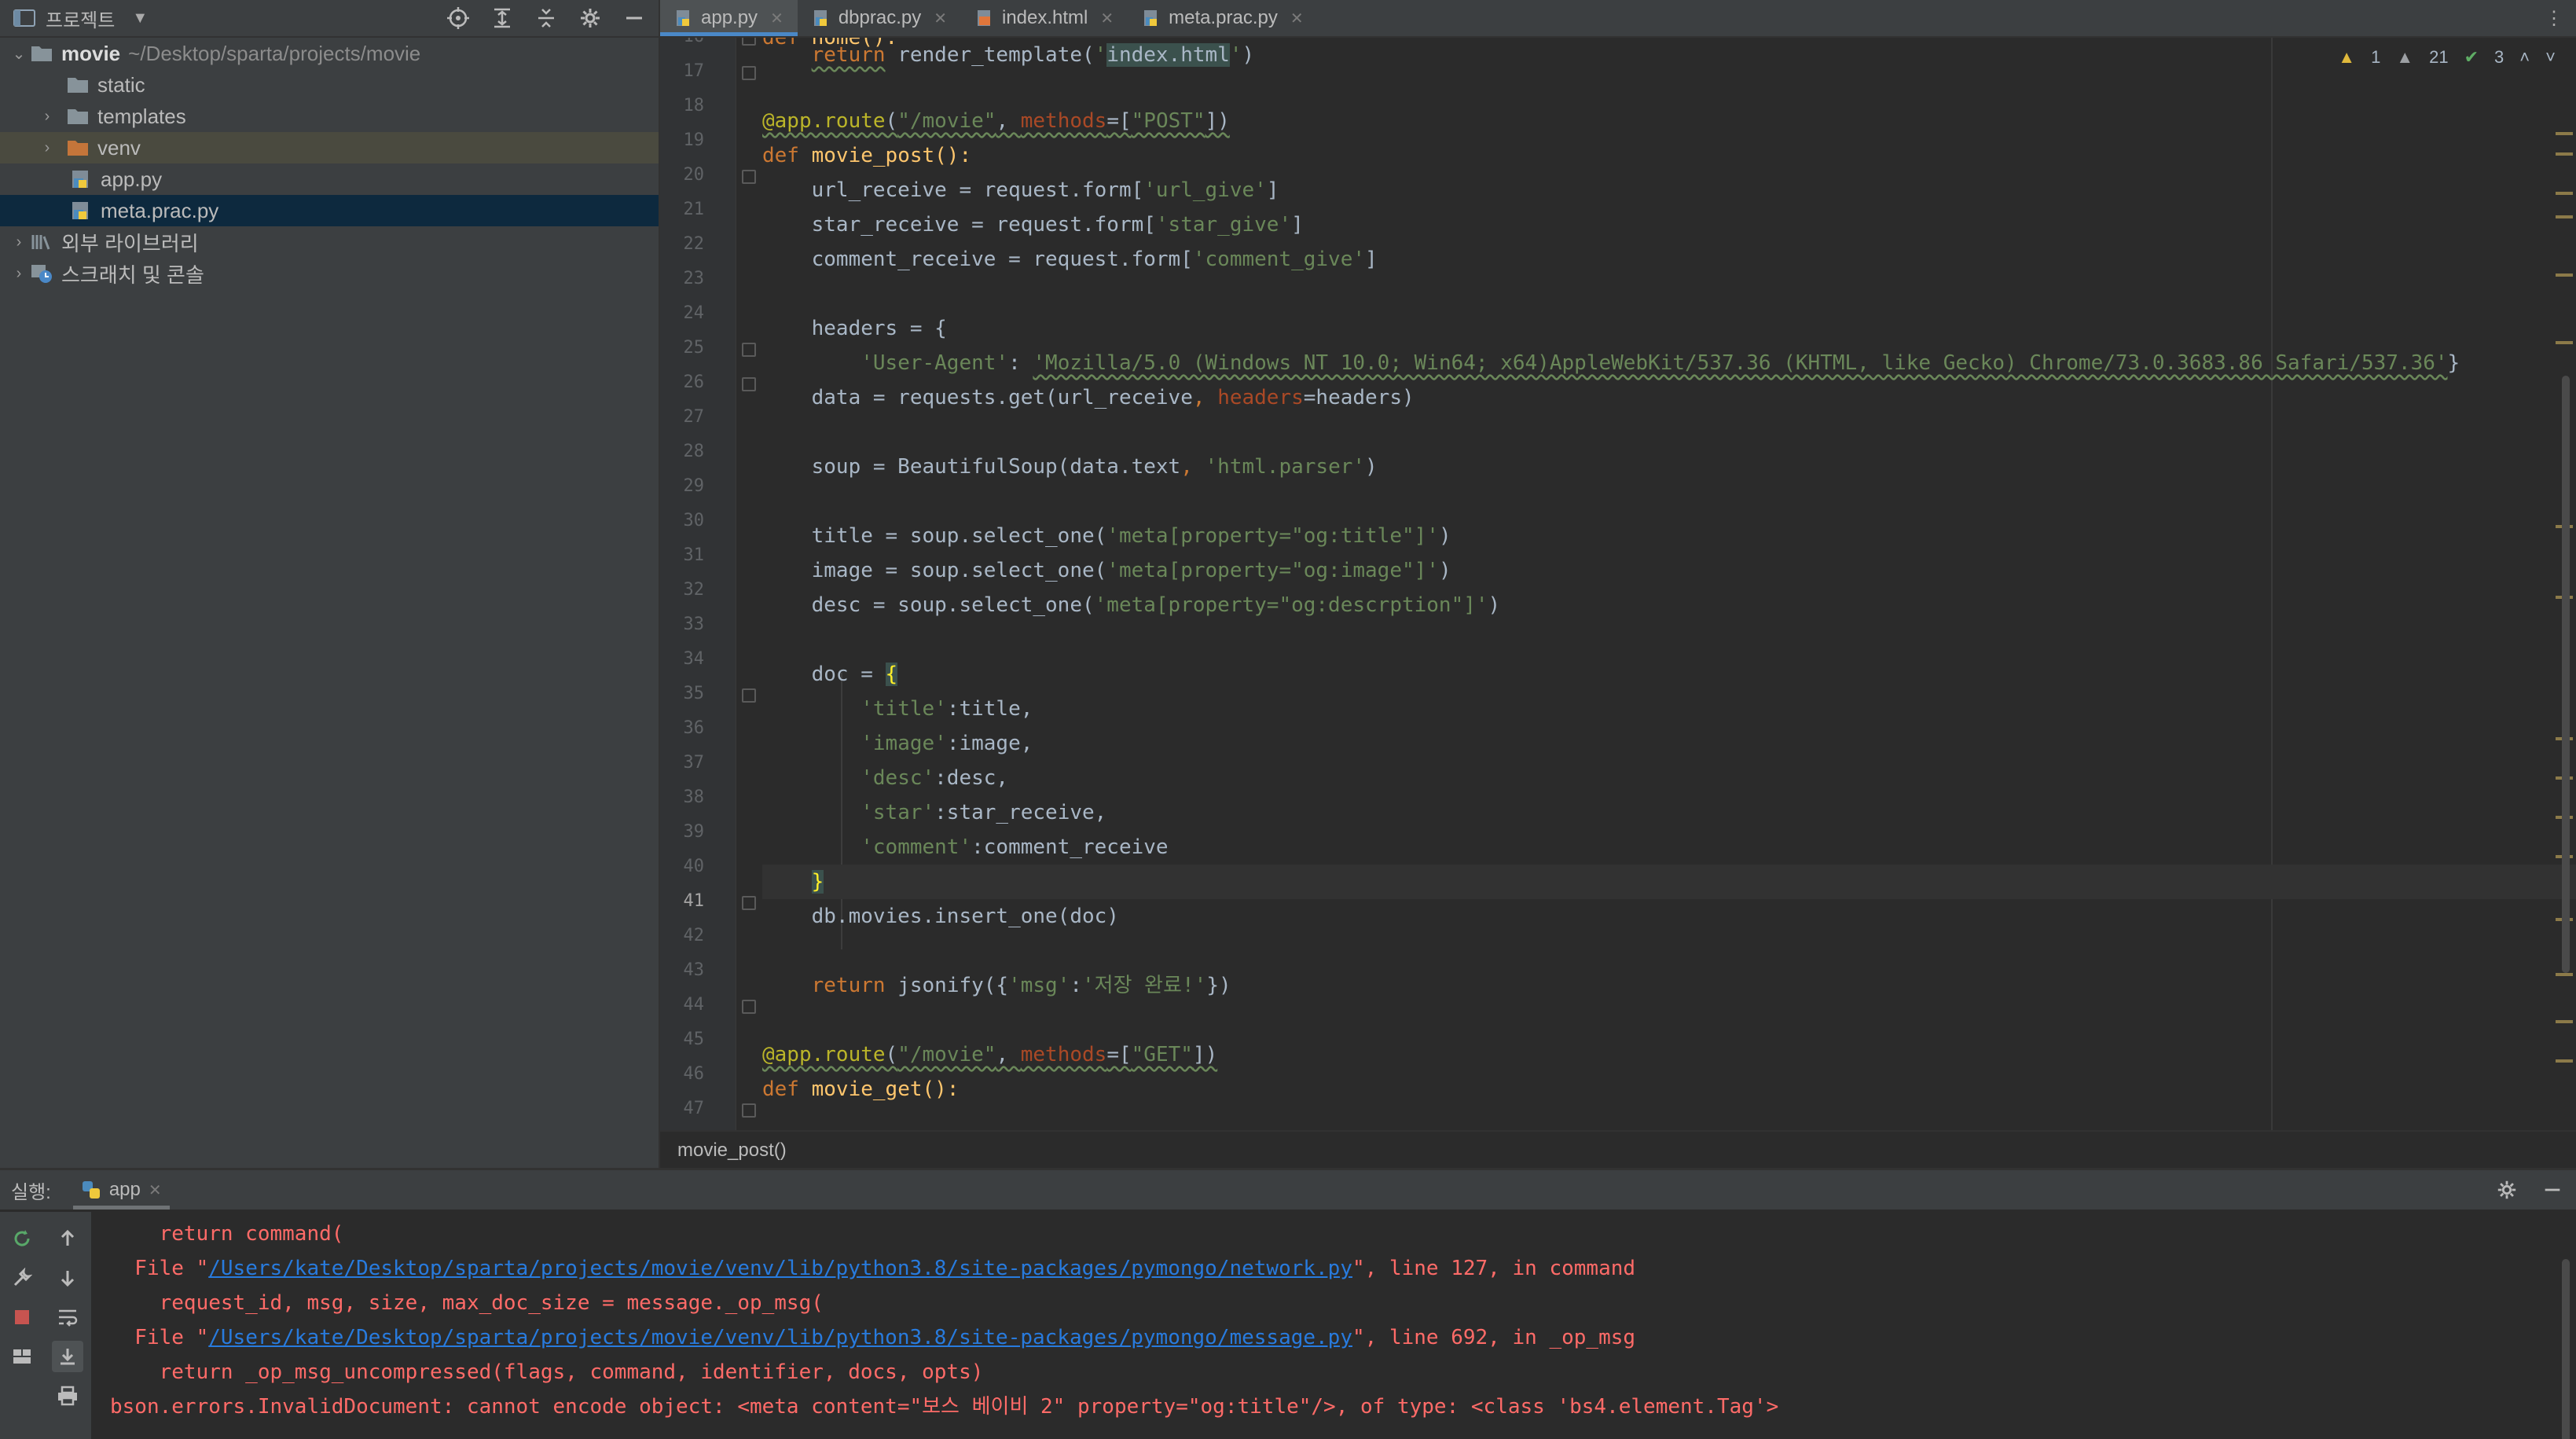 The image size is (2576, 1439). I want to click on code-line: 'title':title,, so click(947, 709).